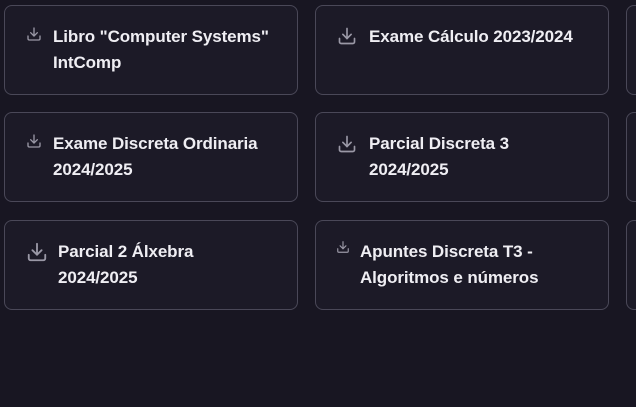 The width and height of the screenshot is (636, 407). Describe the element at coordinates (471, 36) in the screenshot. I see `resource-title: Exame Cálculo 2023/2024` at that location.